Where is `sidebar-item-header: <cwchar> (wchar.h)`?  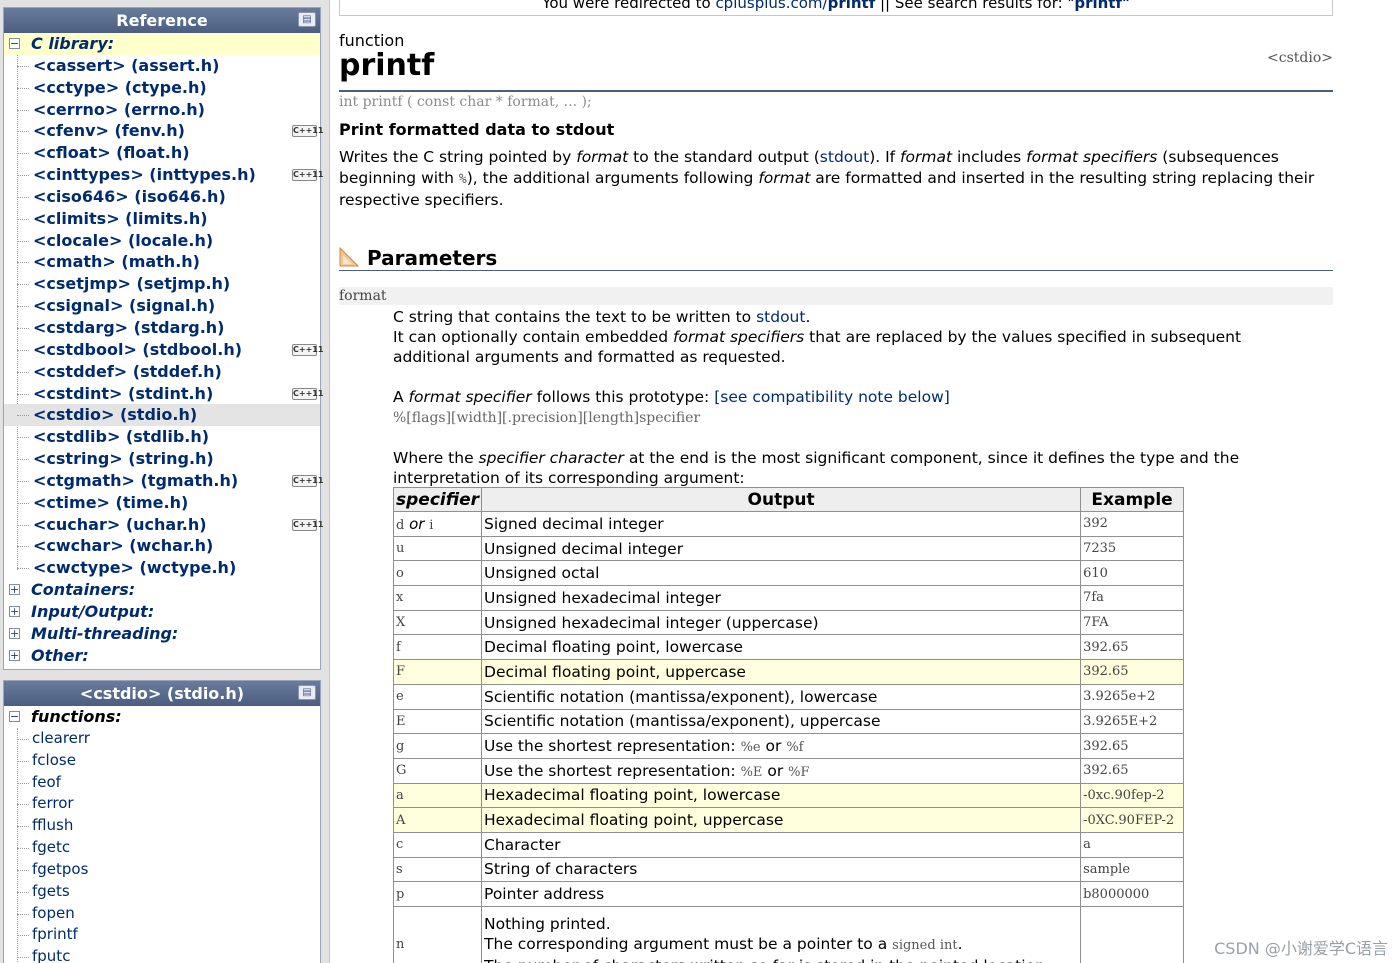
sidebar-item-header: <cwchar> (wchar.h) is located at coordinates (162, 546).